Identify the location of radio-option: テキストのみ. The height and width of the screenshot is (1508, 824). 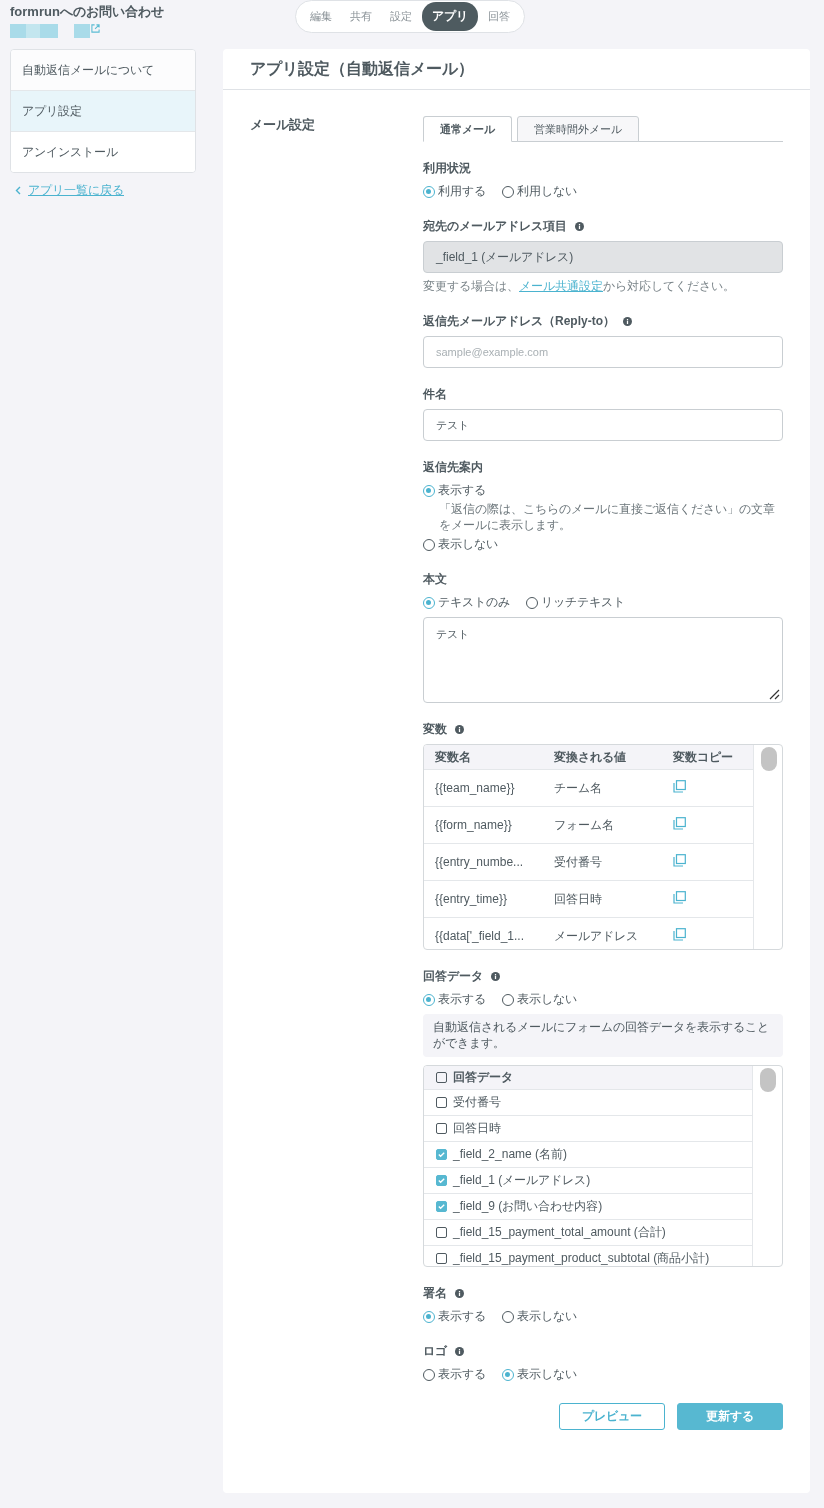
(466, 603).